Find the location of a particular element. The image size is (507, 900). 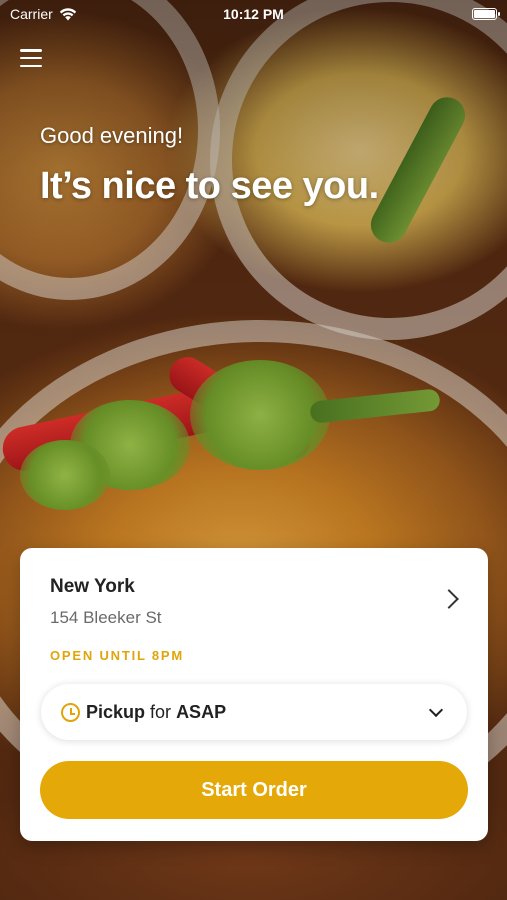

carrier-label: Carrier is located at coordinates (31, 14).